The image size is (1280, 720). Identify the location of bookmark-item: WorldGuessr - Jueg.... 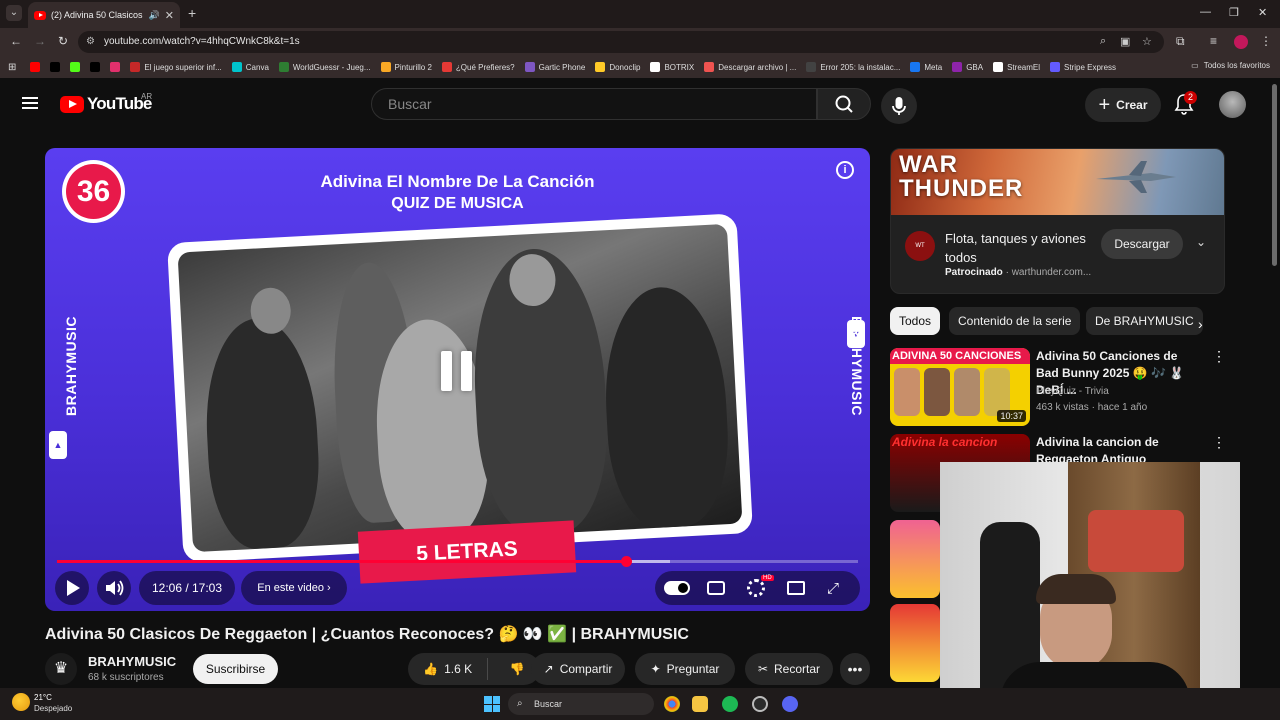
(324, 67).